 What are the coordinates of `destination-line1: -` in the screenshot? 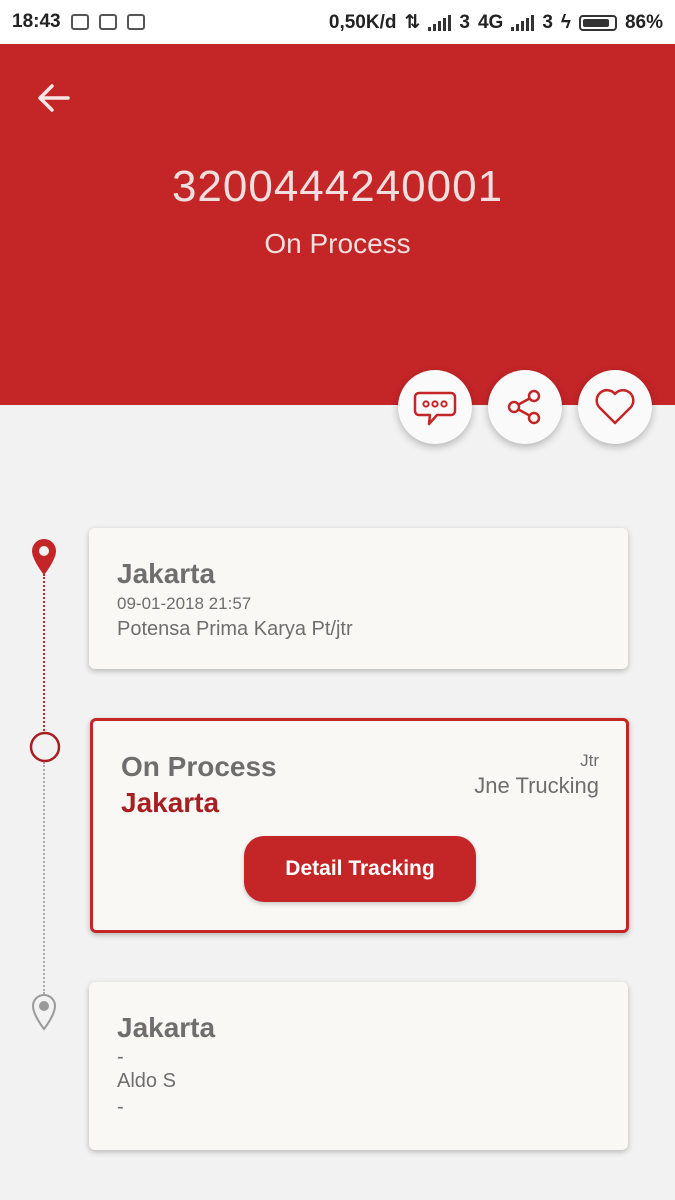 It's located at (120, 1057).